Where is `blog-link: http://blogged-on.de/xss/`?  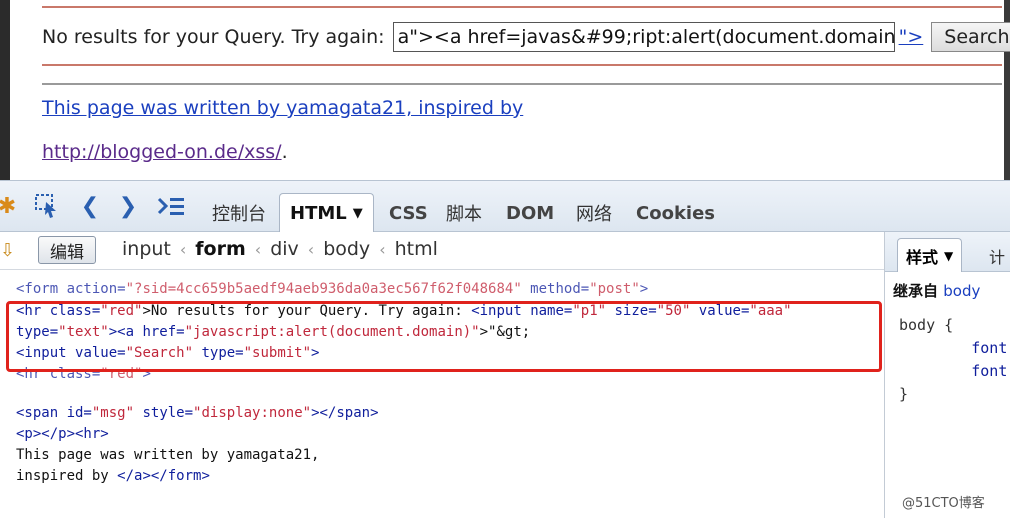 blog-link: http://blogged-on.de/xss/ is located at coordinates (162, 152).